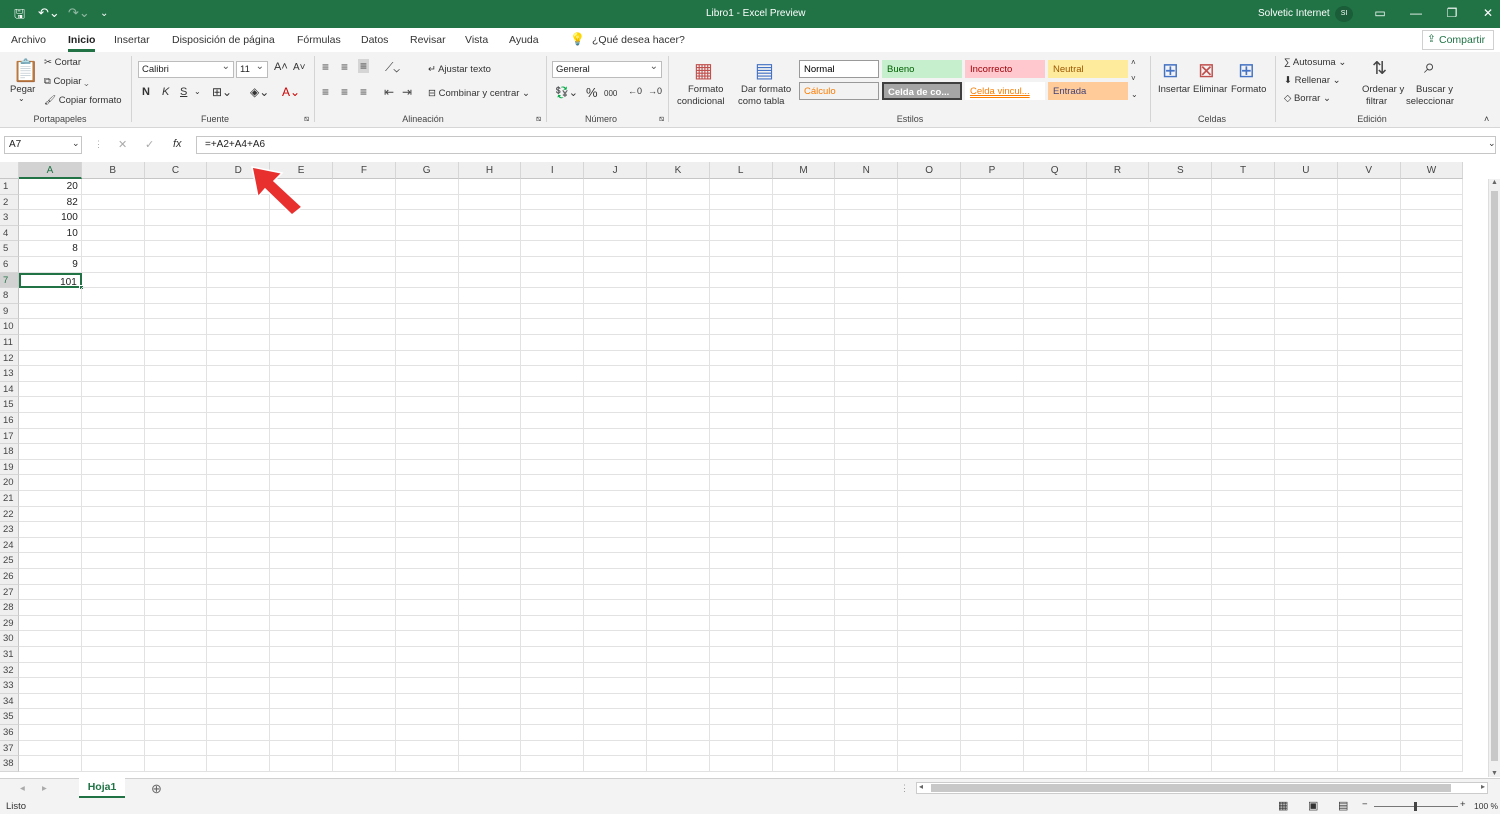 This screenshot has width=1500, height=814. Describe the element at coordinates (1306, 530) in the screenshot. I see `cell-U23` at that location.